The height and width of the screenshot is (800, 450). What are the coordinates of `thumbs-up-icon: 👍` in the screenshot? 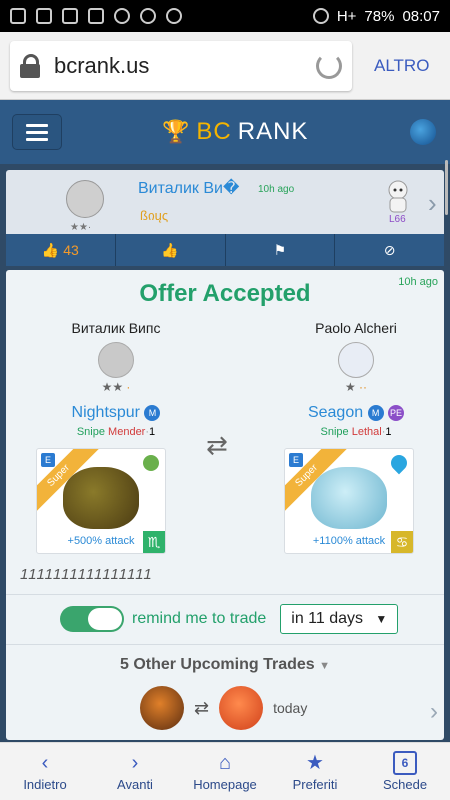 It's located at (170, 249).